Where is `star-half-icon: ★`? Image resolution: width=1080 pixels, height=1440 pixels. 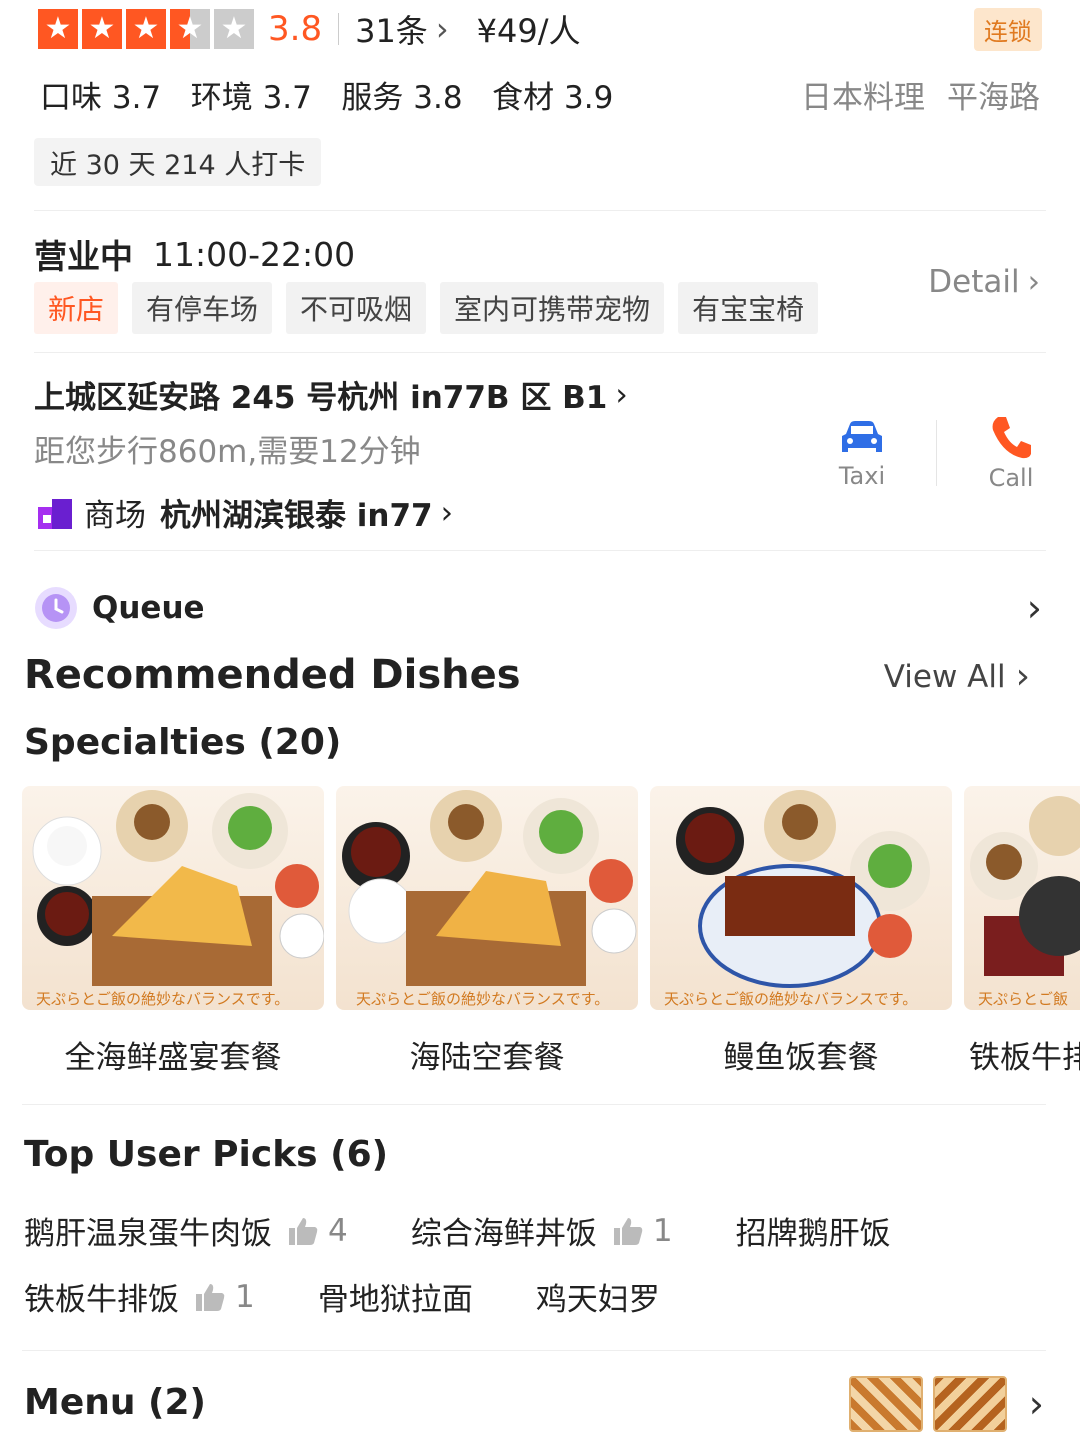 star-half-icon: ★ is located at coordinates (190, 29).